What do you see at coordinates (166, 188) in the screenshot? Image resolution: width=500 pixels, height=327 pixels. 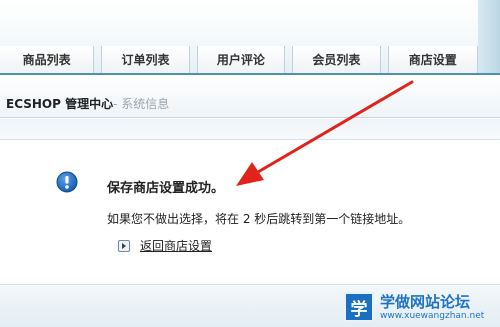 I see `message-title: 保存商店设置成功。` at bounding box center [166, 188].